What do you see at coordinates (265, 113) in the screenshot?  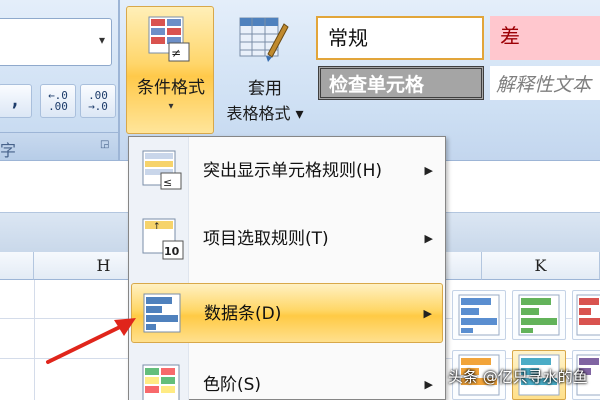 I see `format-as-table-label-line2: 表格格式 ▾` at bounding box center [265, 113].